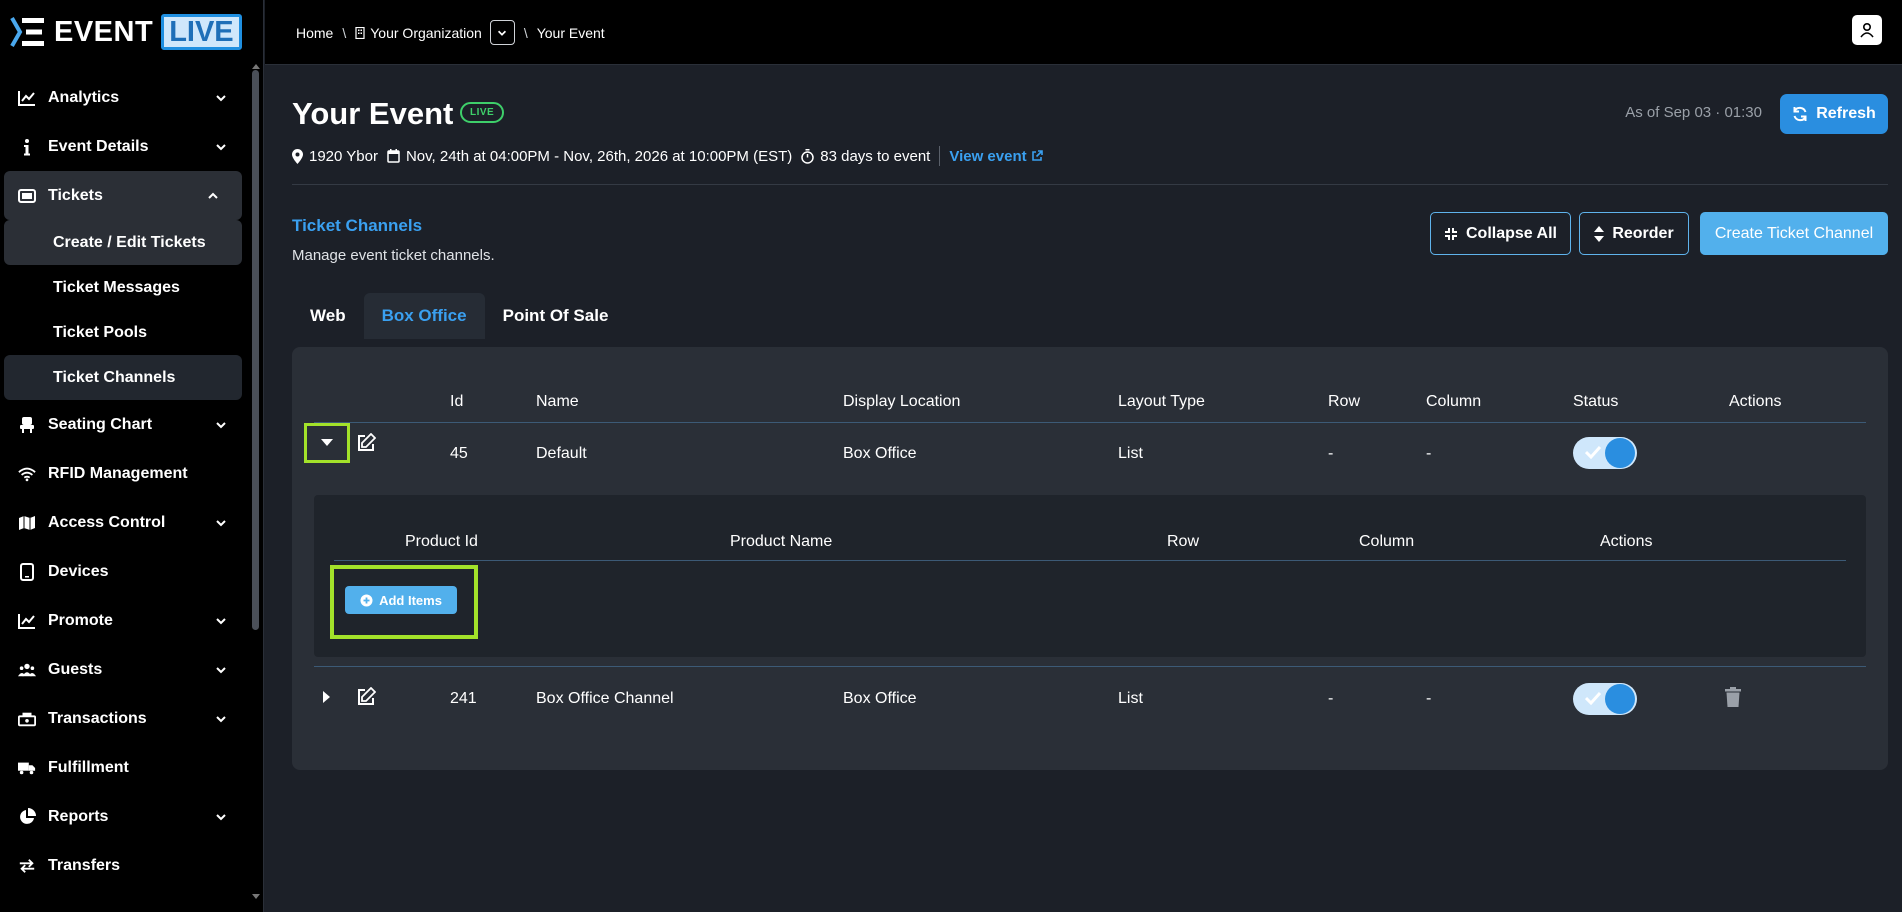 This screenshot has height=912, width=1902. What do you see at coordinates (1454, 401) in the screenshot?
I see `column-header-column: Column` at bounding box center [1454, 401].